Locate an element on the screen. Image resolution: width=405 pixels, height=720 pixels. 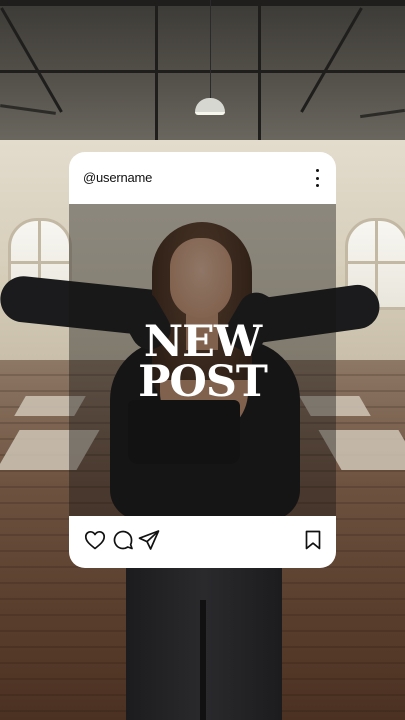
username-label: @username is located at coordinates (117, 177).